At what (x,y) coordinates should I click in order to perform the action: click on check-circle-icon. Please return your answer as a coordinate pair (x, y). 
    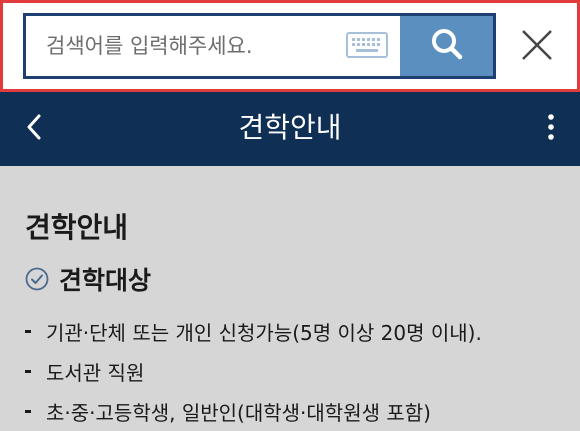
    Looking at the image, I should click on (37, 279).